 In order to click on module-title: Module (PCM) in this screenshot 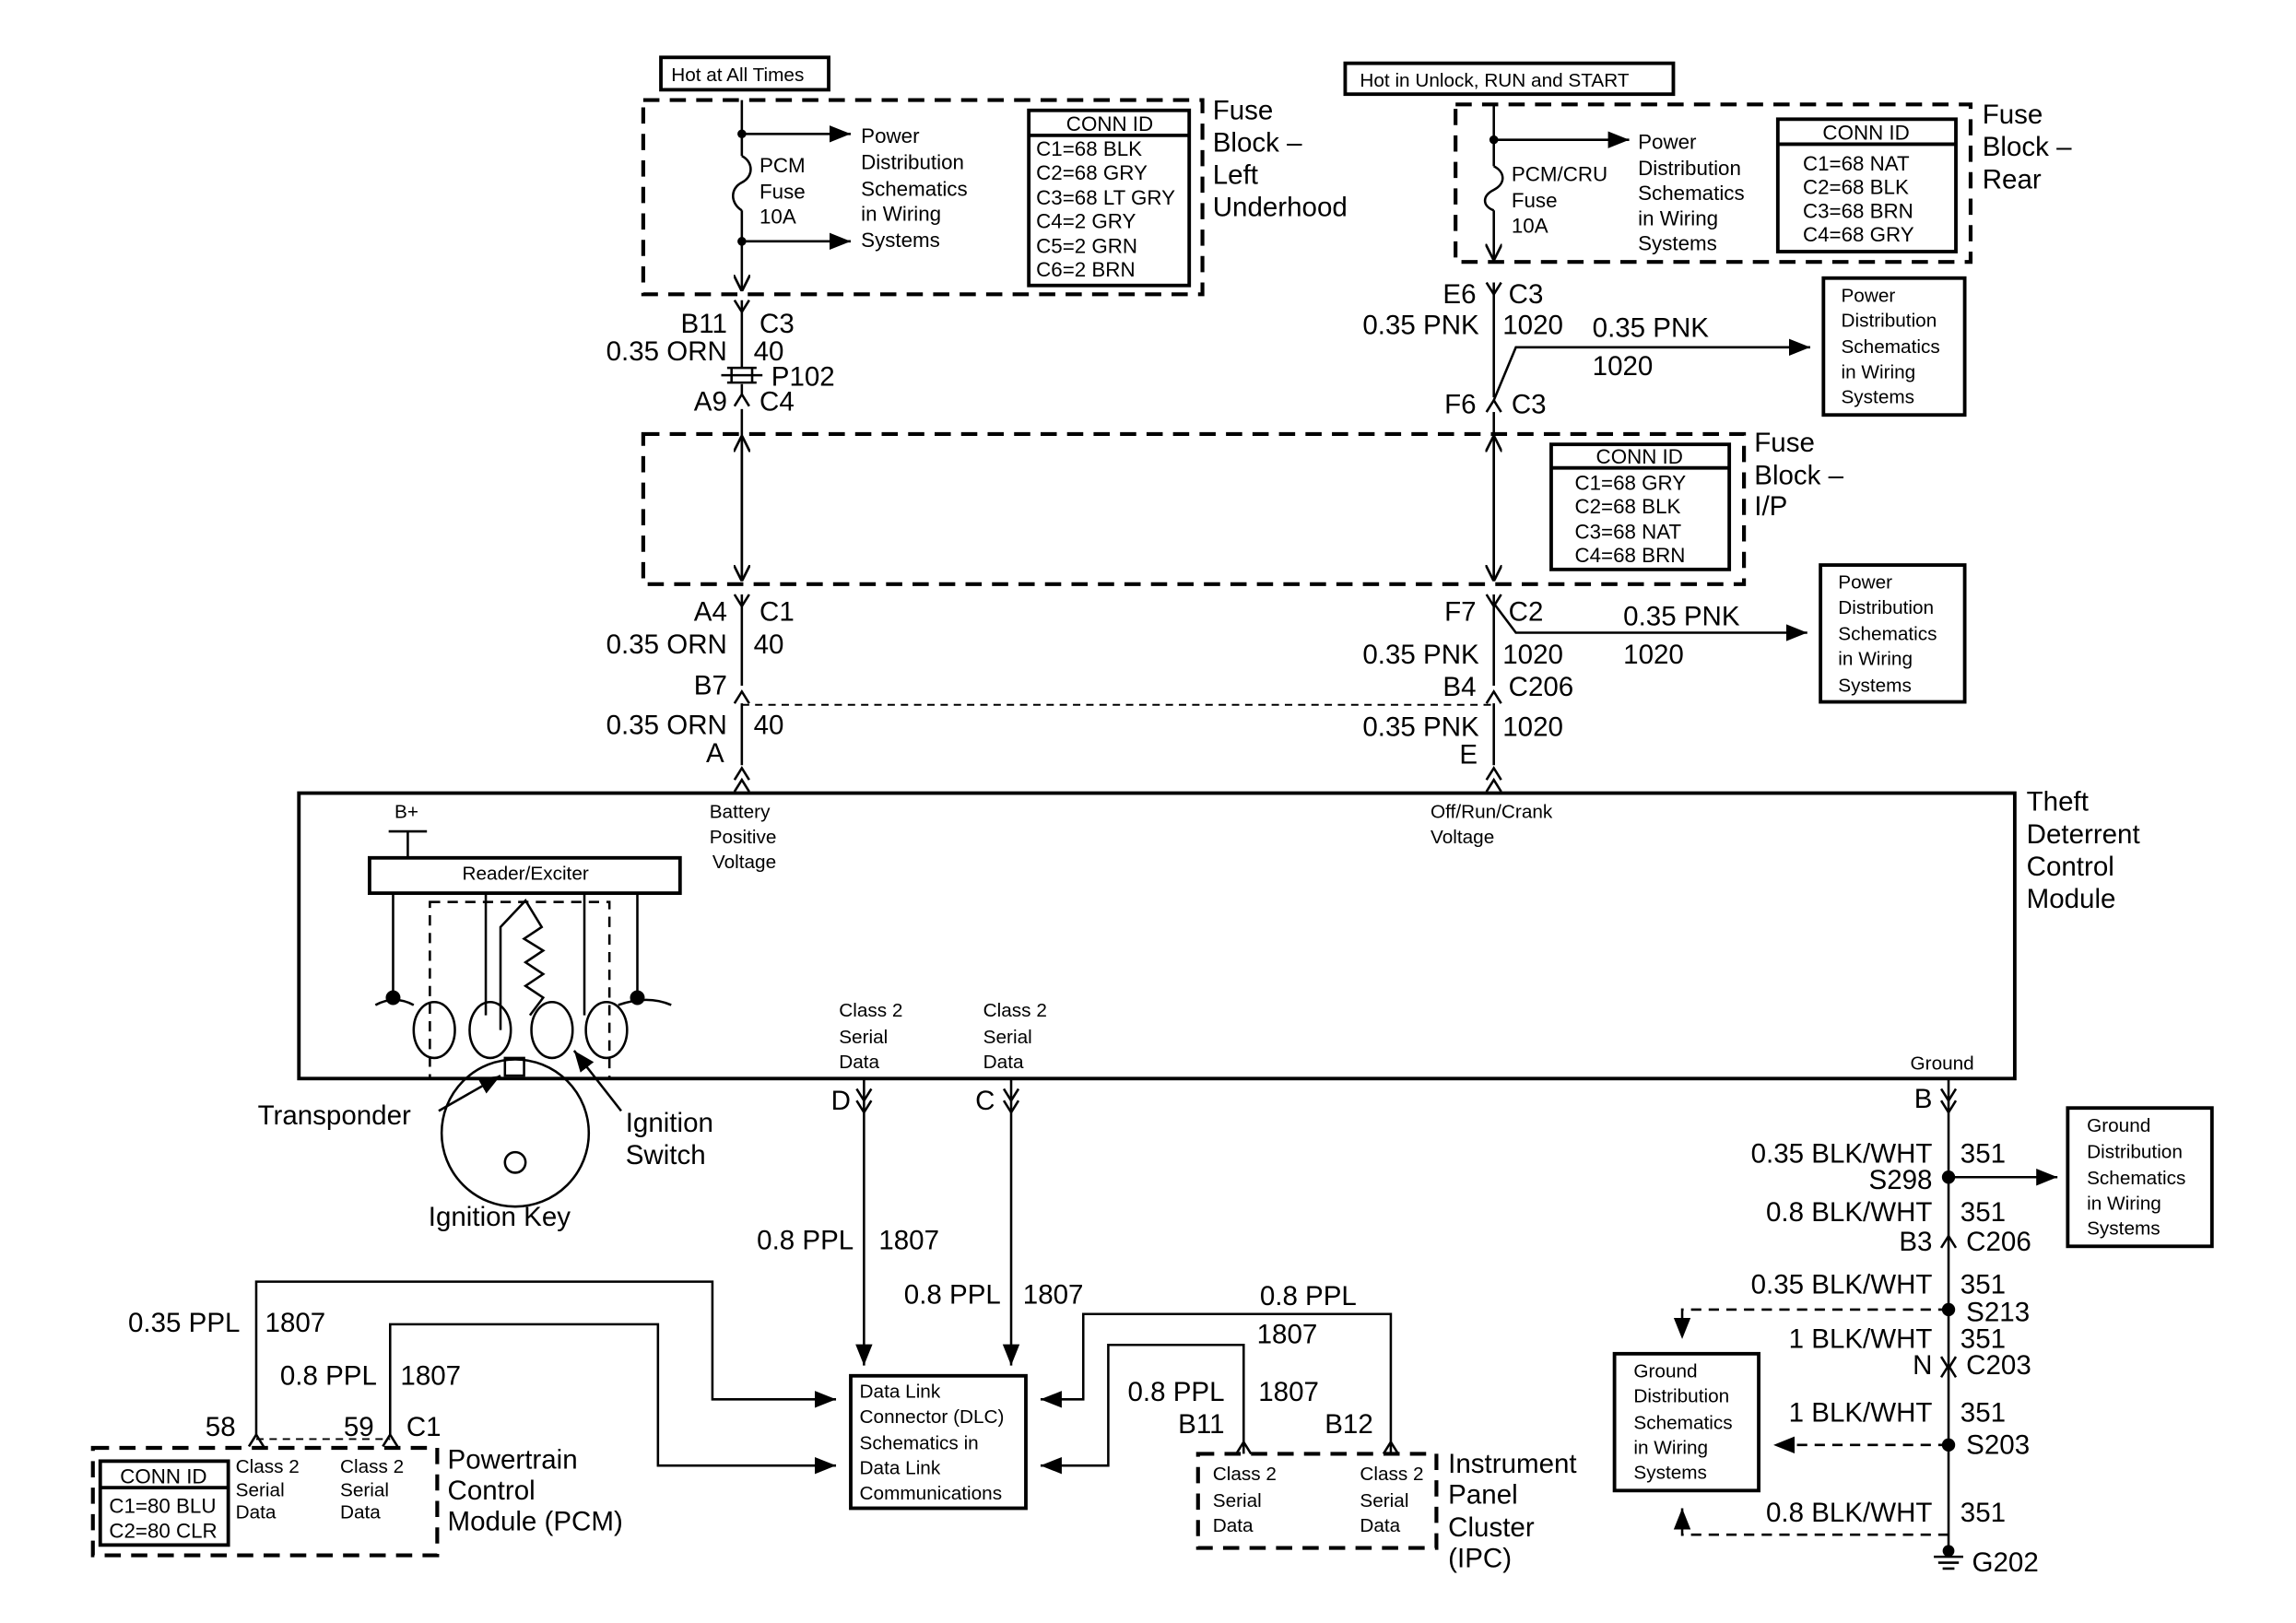, I will do `click(535, 1521)`.